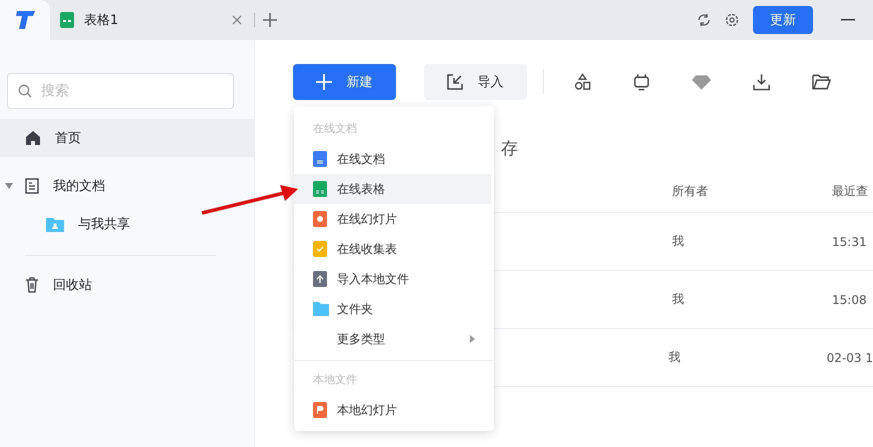  I want to click on import-icon, so click(455, 82).